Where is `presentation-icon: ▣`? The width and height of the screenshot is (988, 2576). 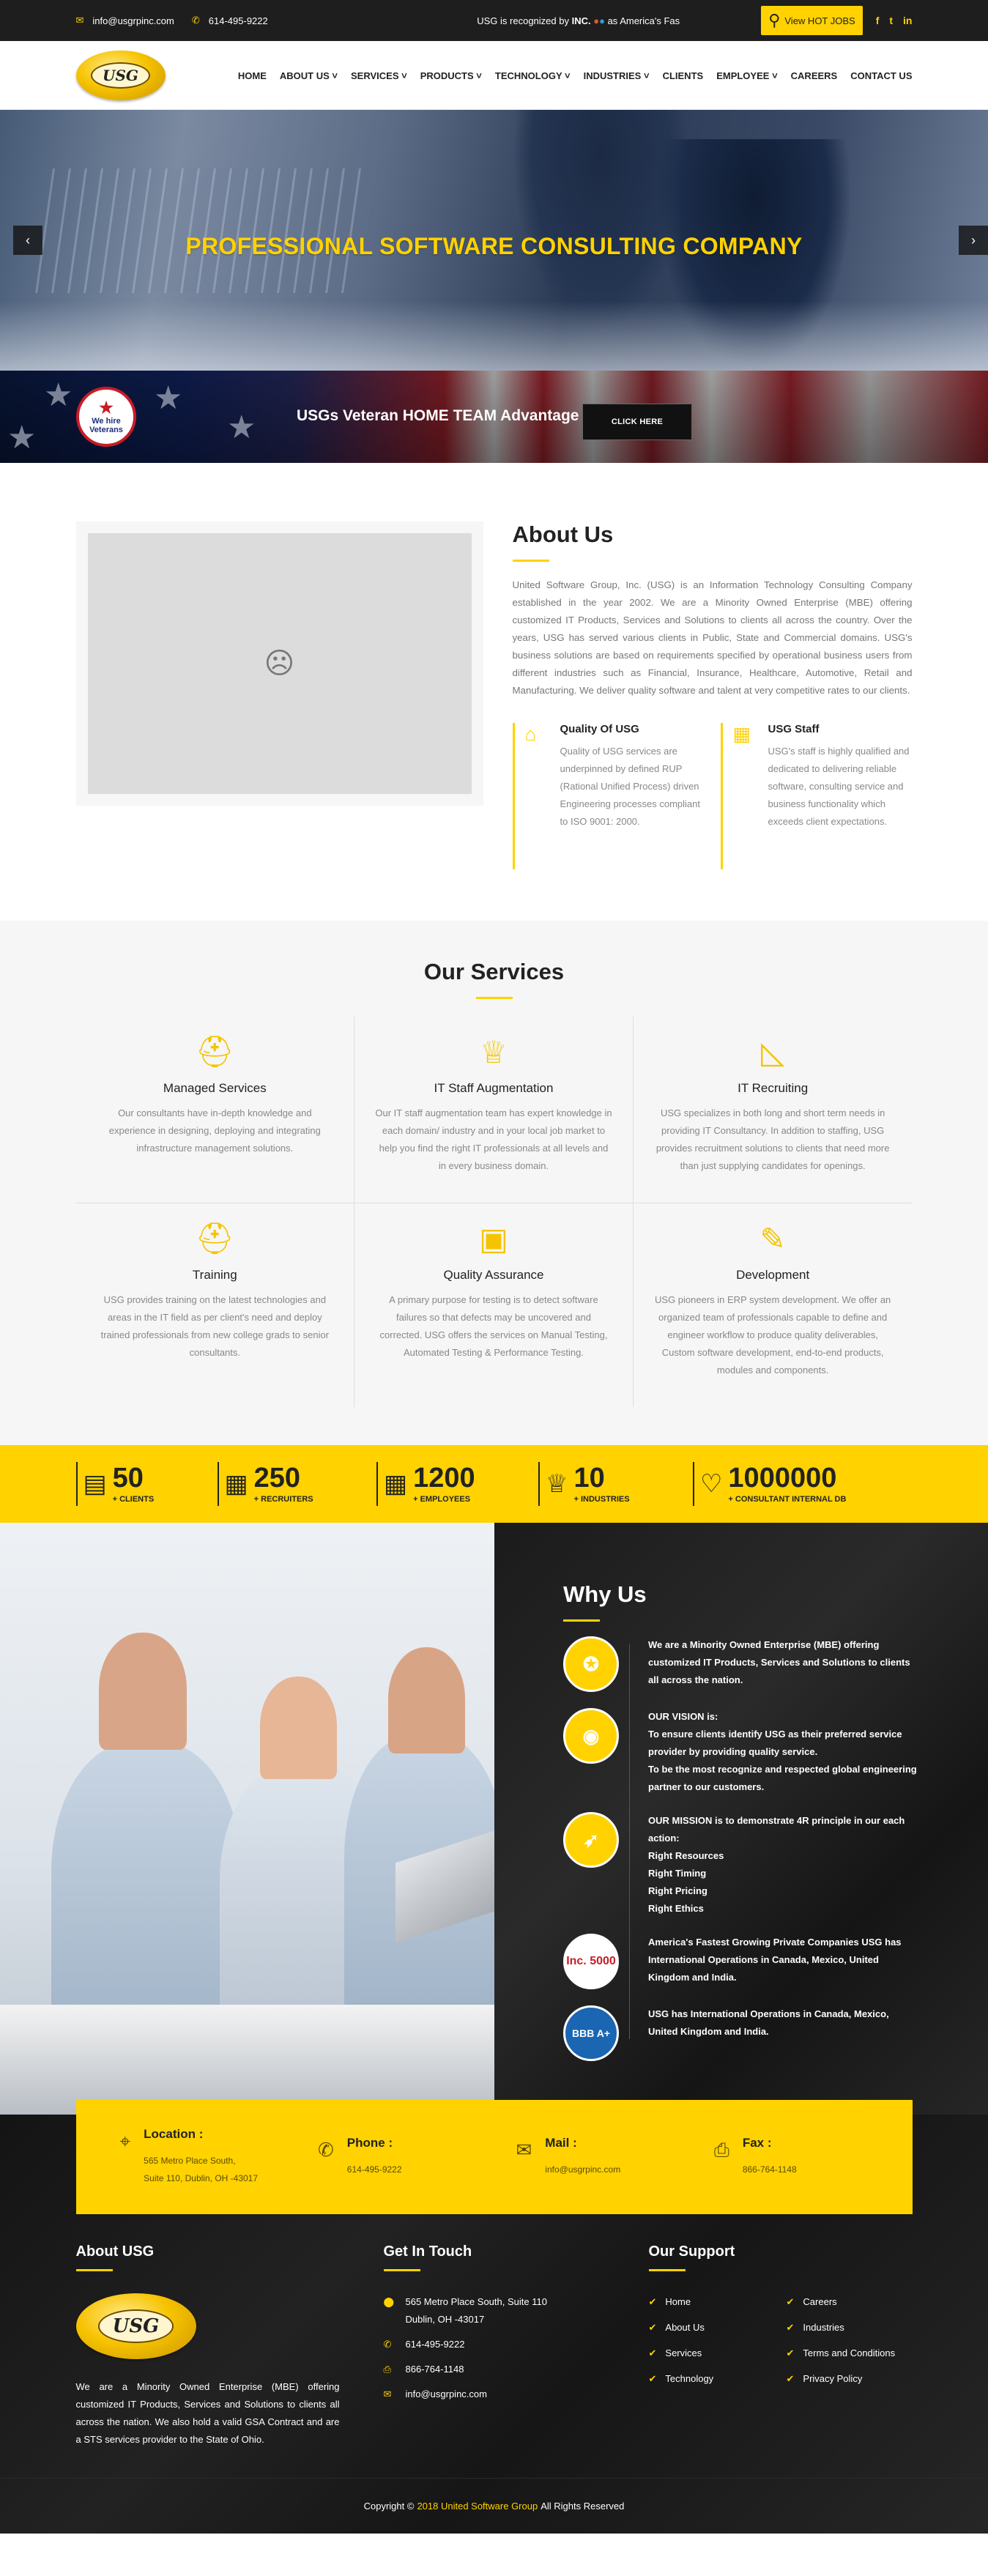 presentation-icon: ▣ is located at coordinates (494, 1239).